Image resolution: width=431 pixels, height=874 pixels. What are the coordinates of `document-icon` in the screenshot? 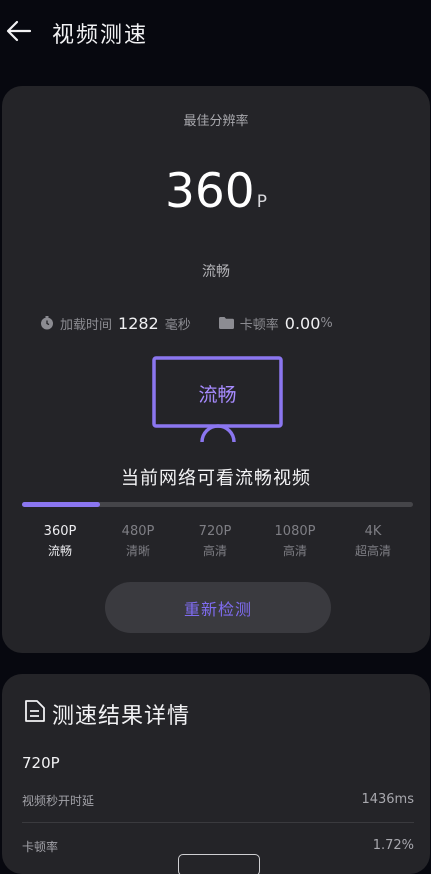 It's located at (35, 711).